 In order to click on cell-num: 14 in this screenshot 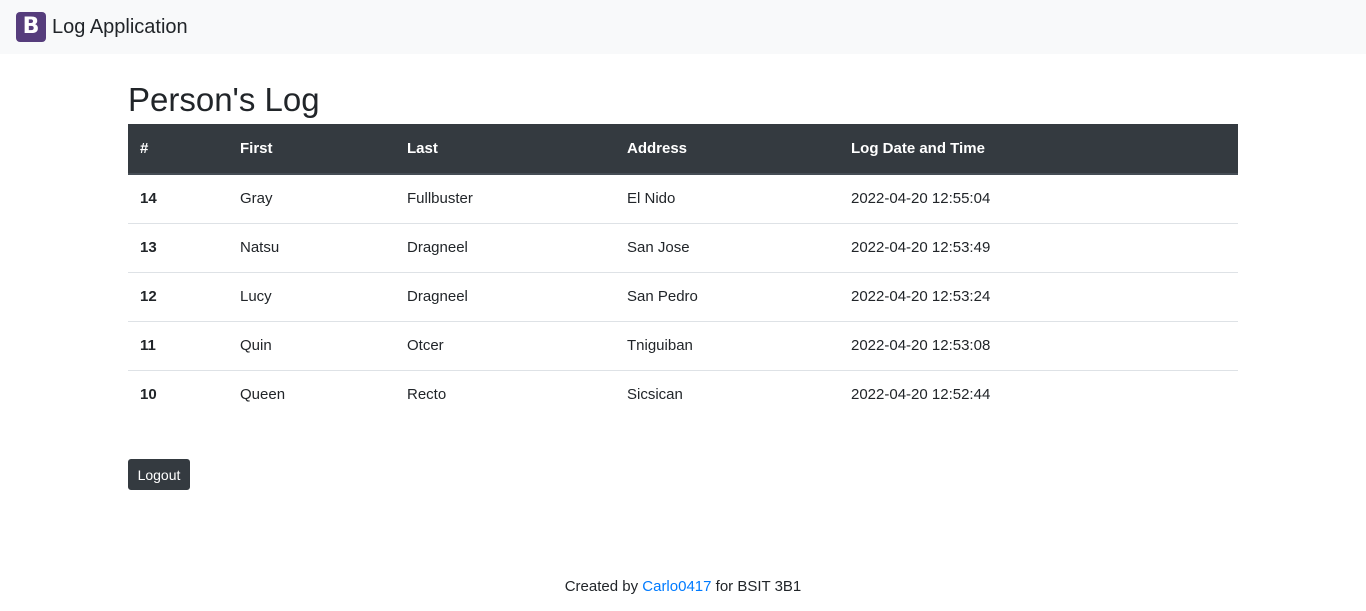, I will do `click(148, 199)`.